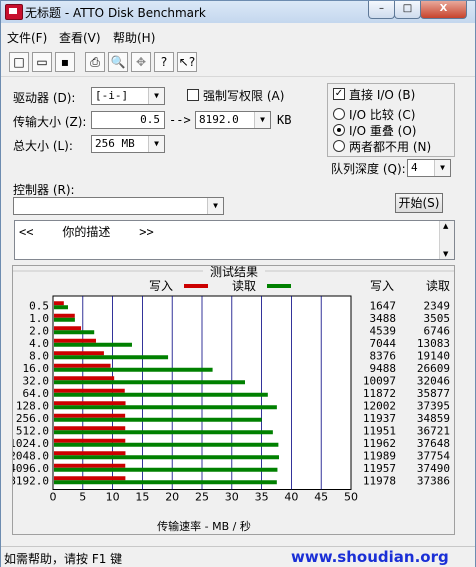  I want to click on force-write-checkbox, so click(193, 95).